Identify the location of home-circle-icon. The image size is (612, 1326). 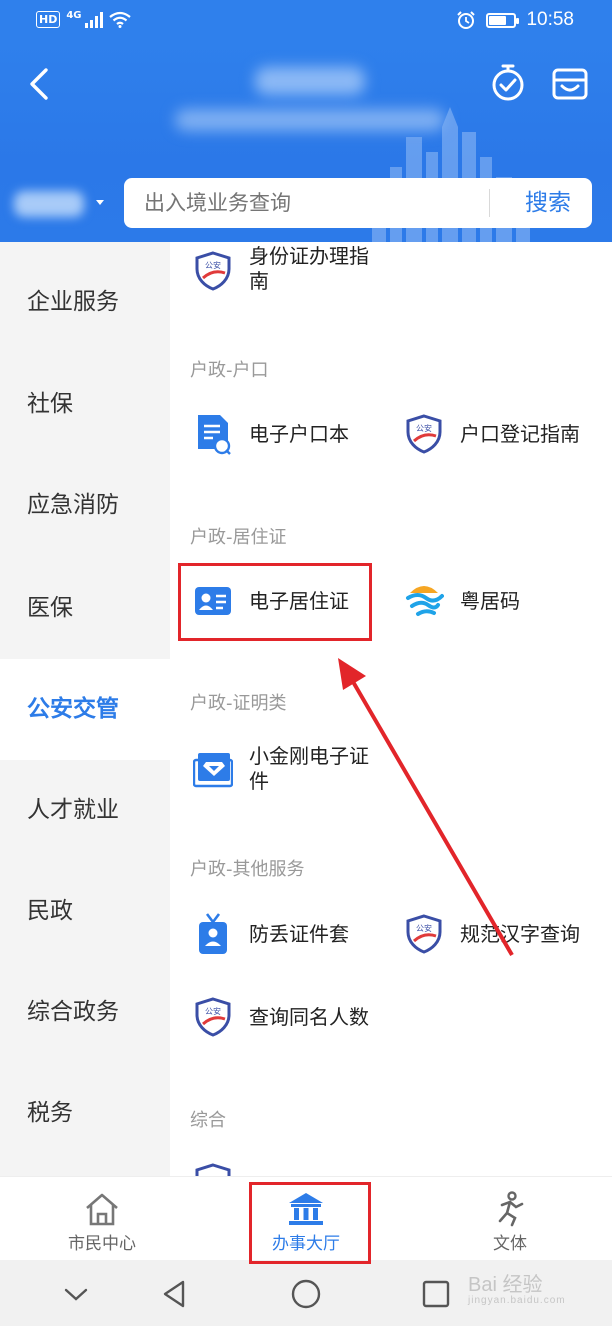
(306, 1294).